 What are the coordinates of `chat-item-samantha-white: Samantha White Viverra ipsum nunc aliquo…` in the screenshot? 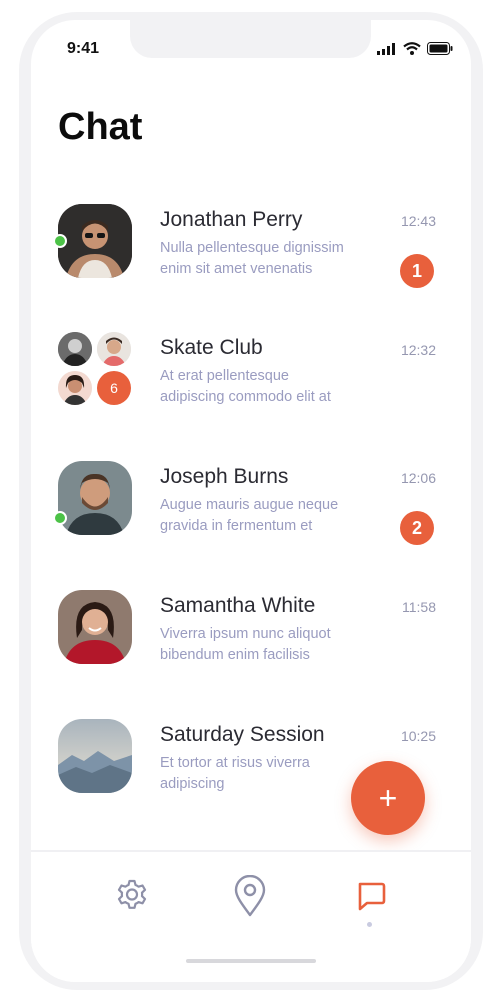 It's located at (251, 641).